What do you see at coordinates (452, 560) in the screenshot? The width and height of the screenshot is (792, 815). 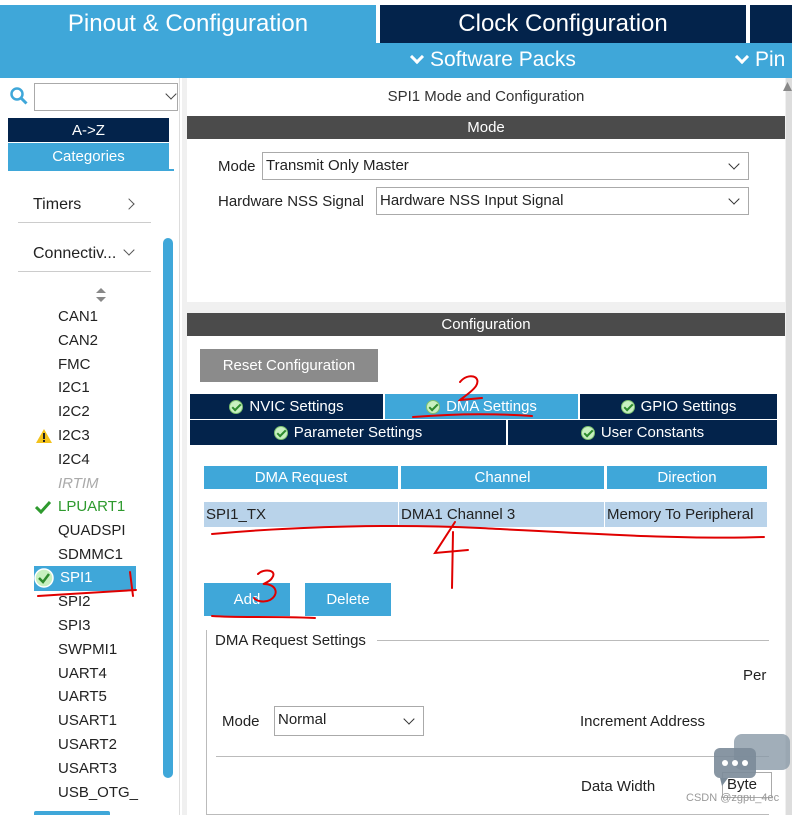 I see `annotation-number-4-b` at bounding box center [452, 560].